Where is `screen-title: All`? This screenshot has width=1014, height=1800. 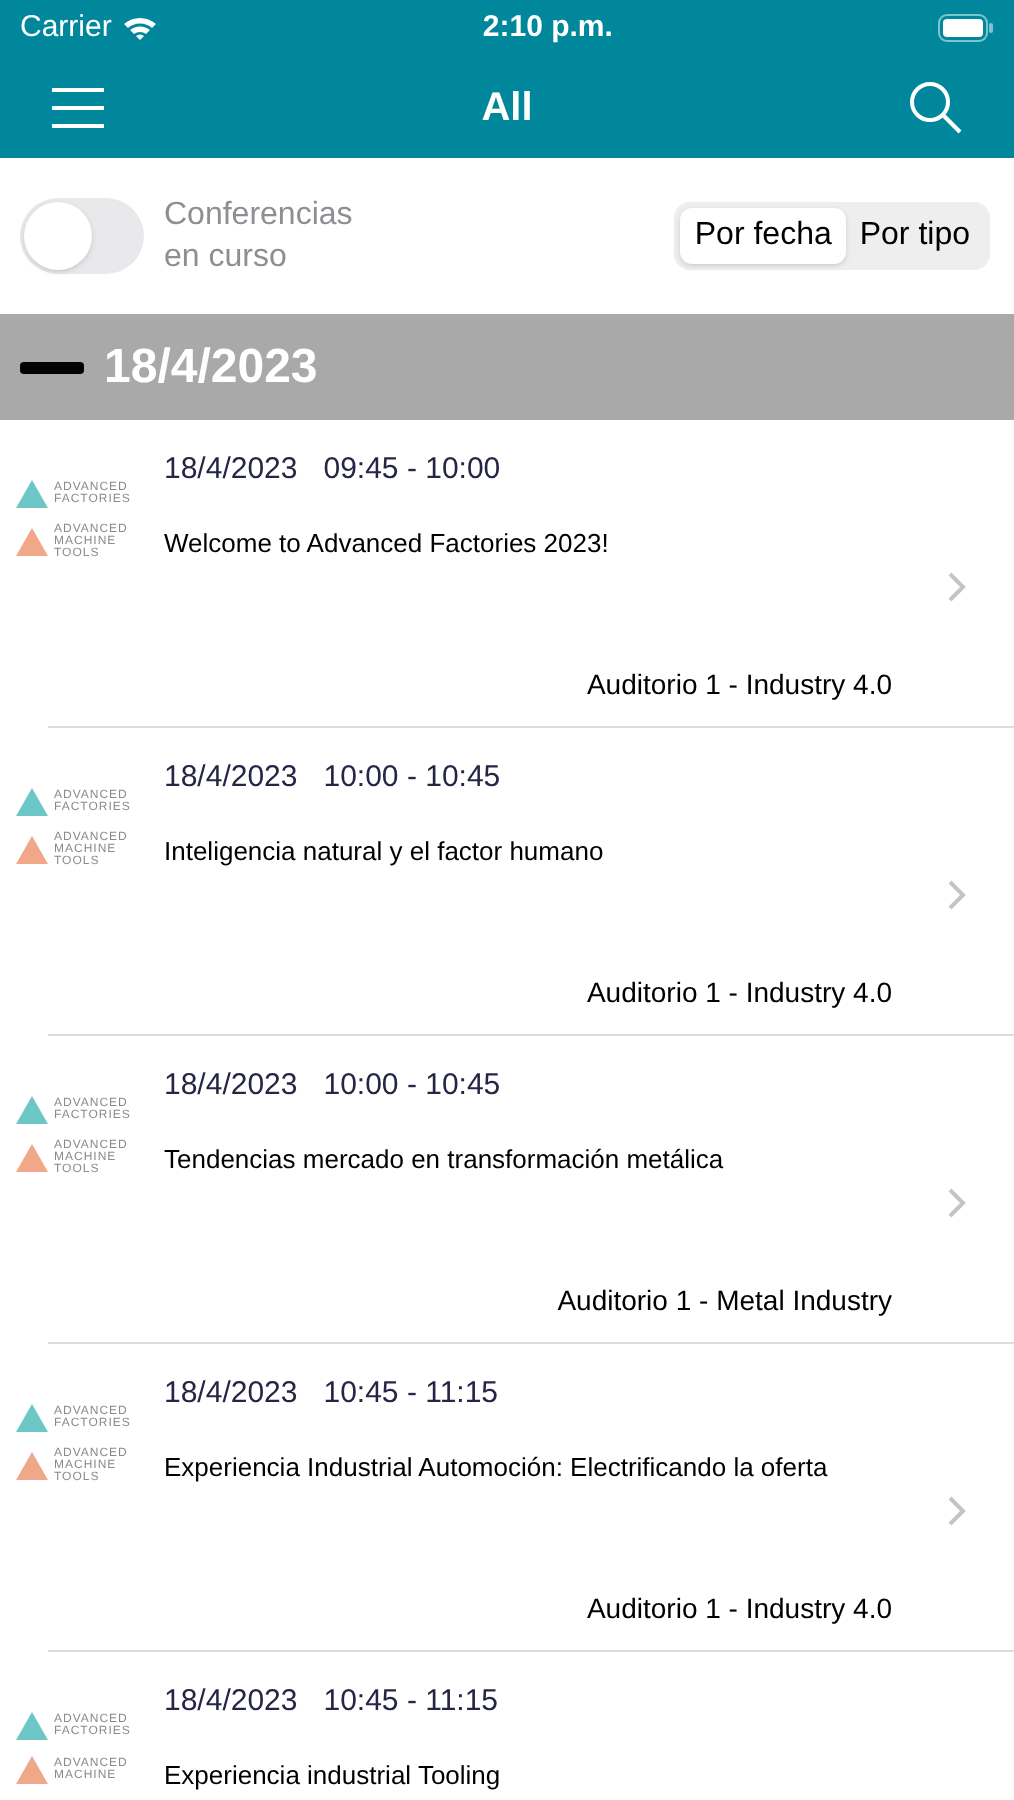
screen-title: All is located at coordinates (507, 108).